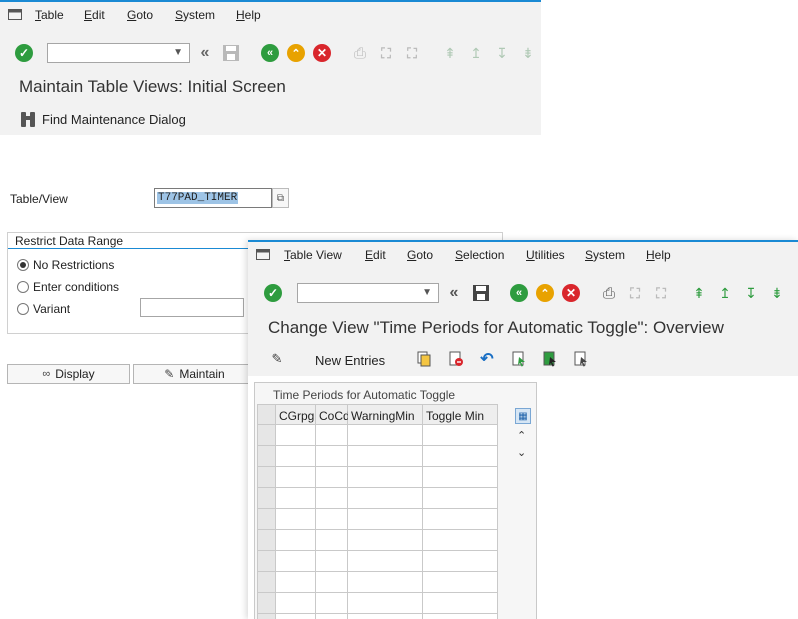  What do you see at coordinates (195, 15) in the screenshot?
I see `menu-system: System` at bounding box center [195, 15].